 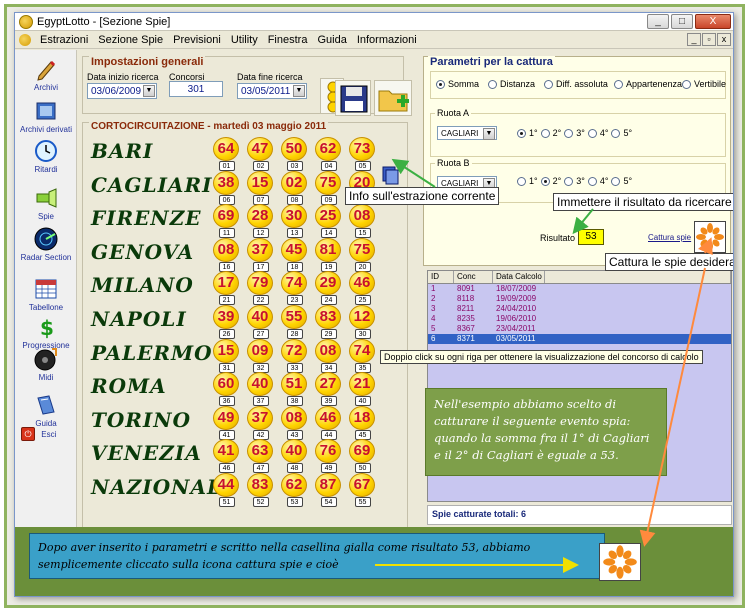 What do you see at coordinates (705, 246) in the screenshot?
I see `cattura-arrow-up` at bounding box center [705, 246].